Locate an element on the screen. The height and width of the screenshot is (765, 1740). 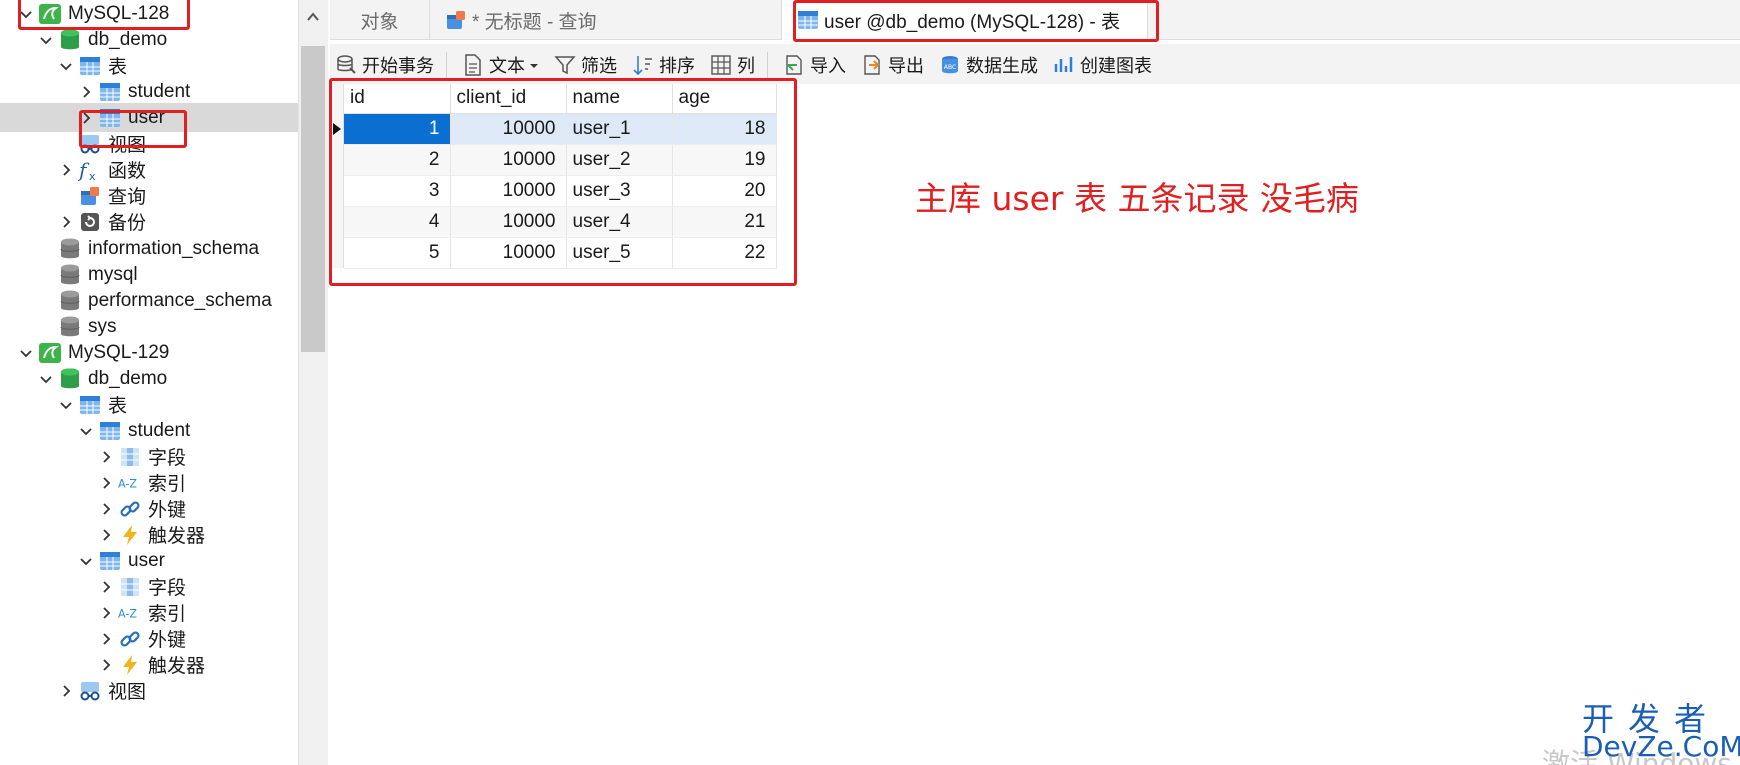
begin-transaction-label: 开始事务 is located at coordinates (398, 66).